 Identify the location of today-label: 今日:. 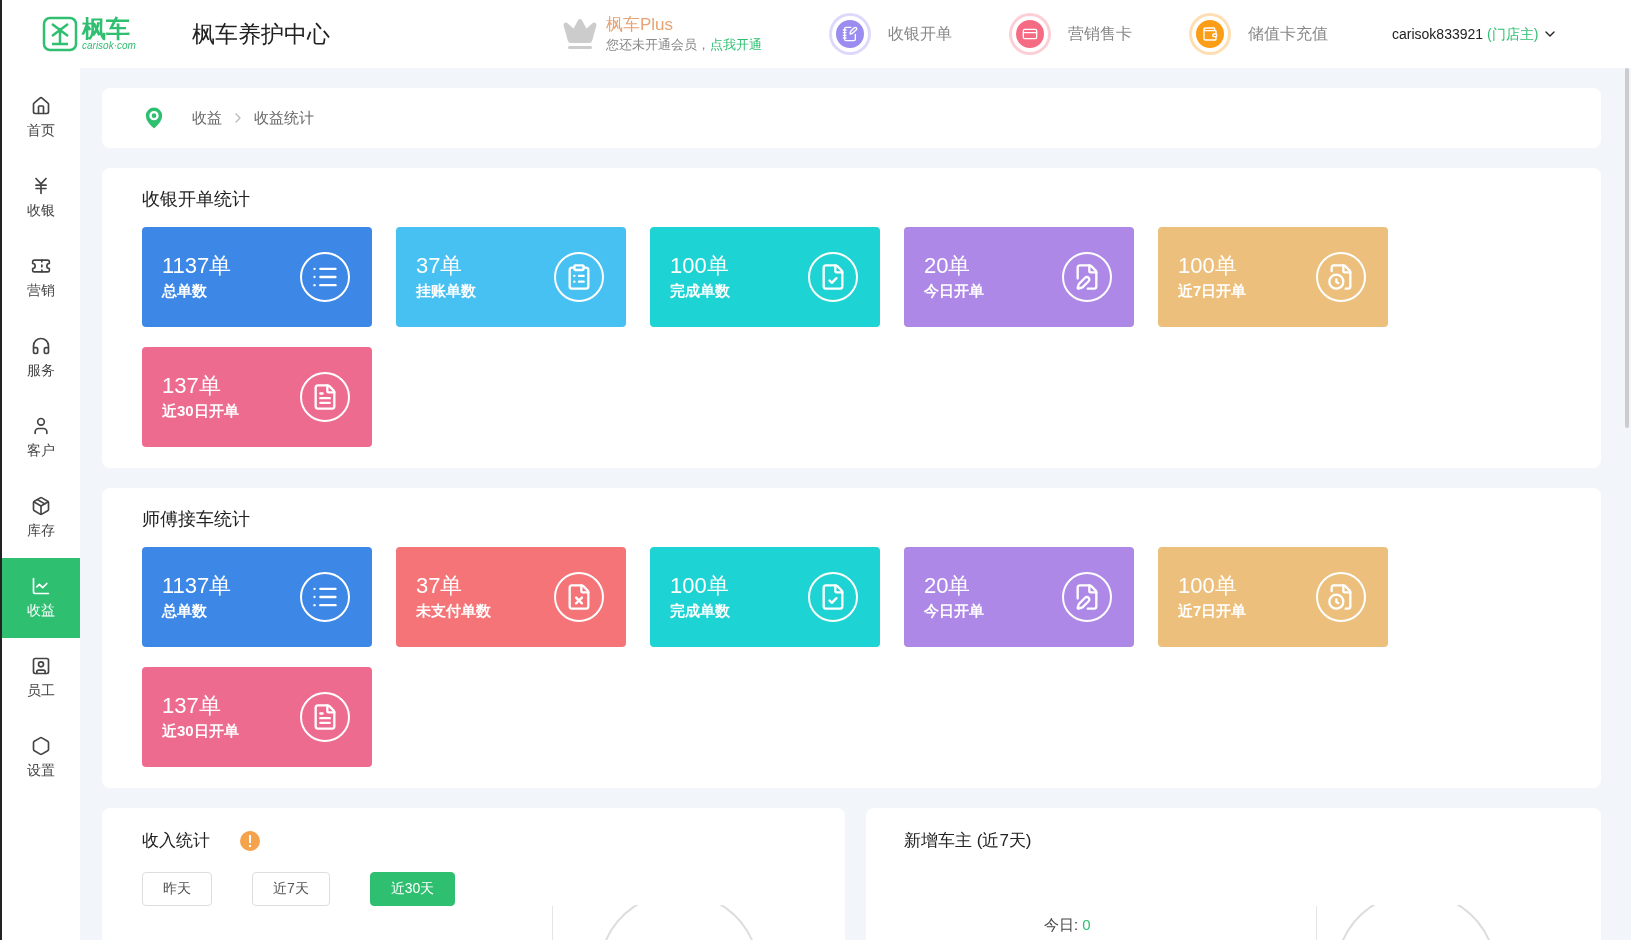
(1061, 924).